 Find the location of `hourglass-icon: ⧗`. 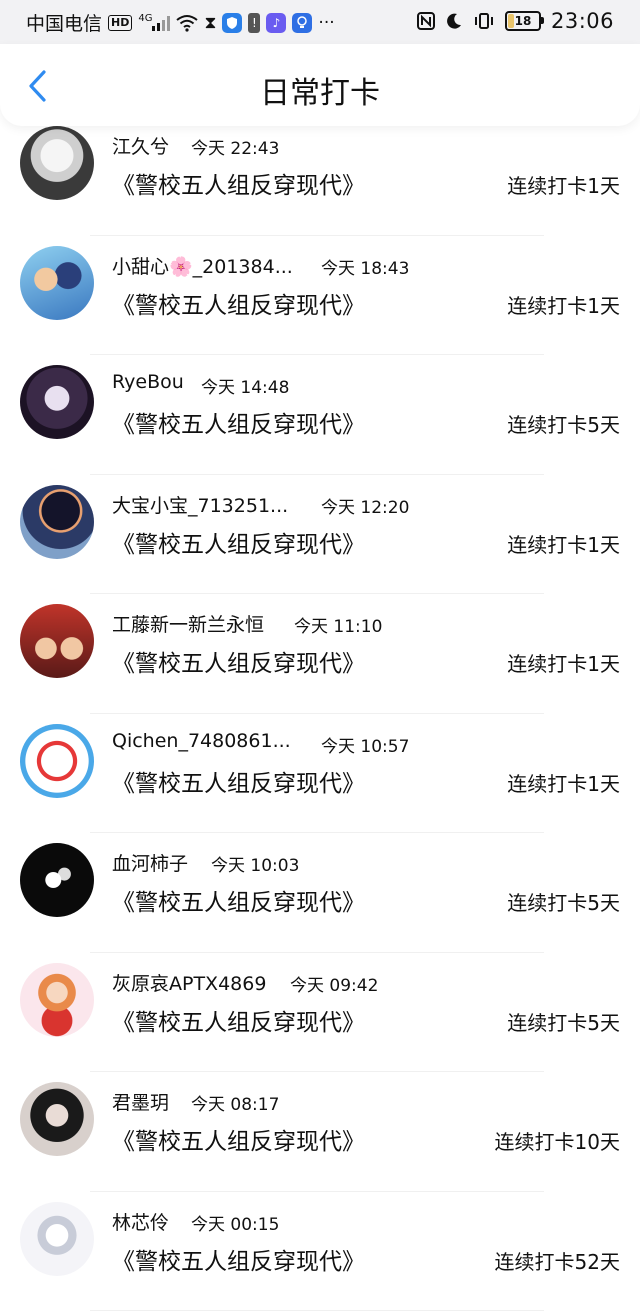

hourglass-icon: ⧗ is located at coordinates (210, 23).